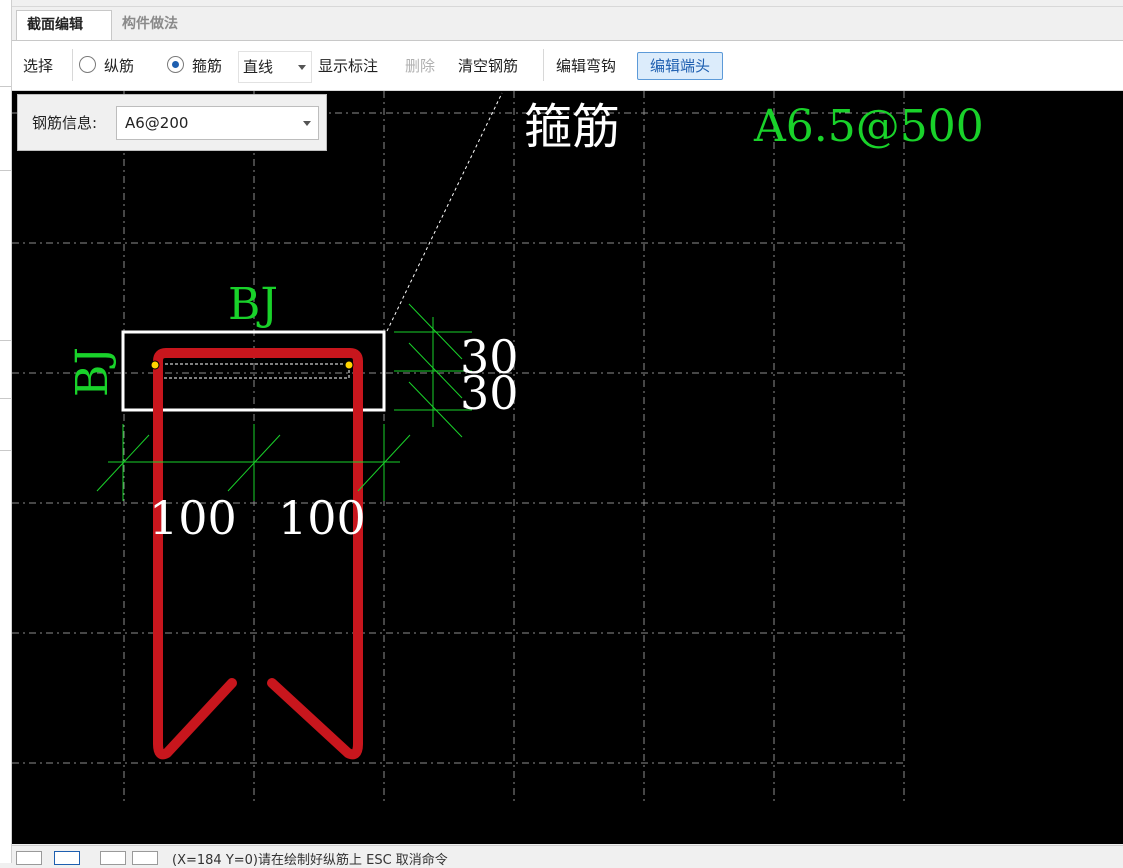  Describe the element at coordinates (38, 66) in the screenshot. I see `select-button: 选择` at that location.